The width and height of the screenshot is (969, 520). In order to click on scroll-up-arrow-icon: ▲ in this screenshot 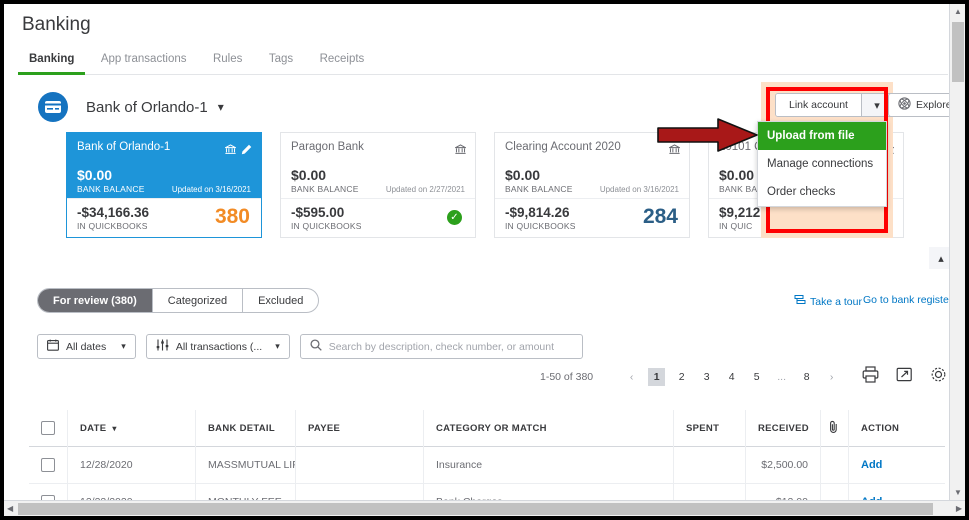, I will do `click(958, 11)`.